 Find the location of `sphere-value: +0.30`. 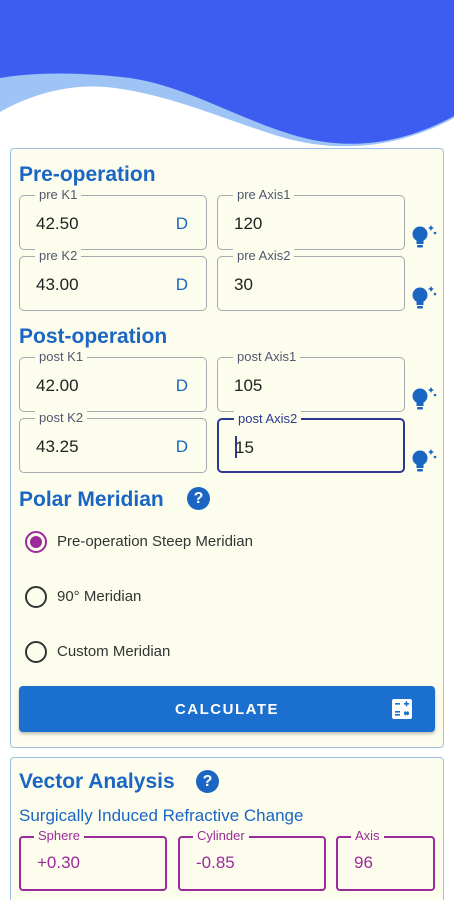

sphere-value: +0.30 is located at coordinates (59, 862).